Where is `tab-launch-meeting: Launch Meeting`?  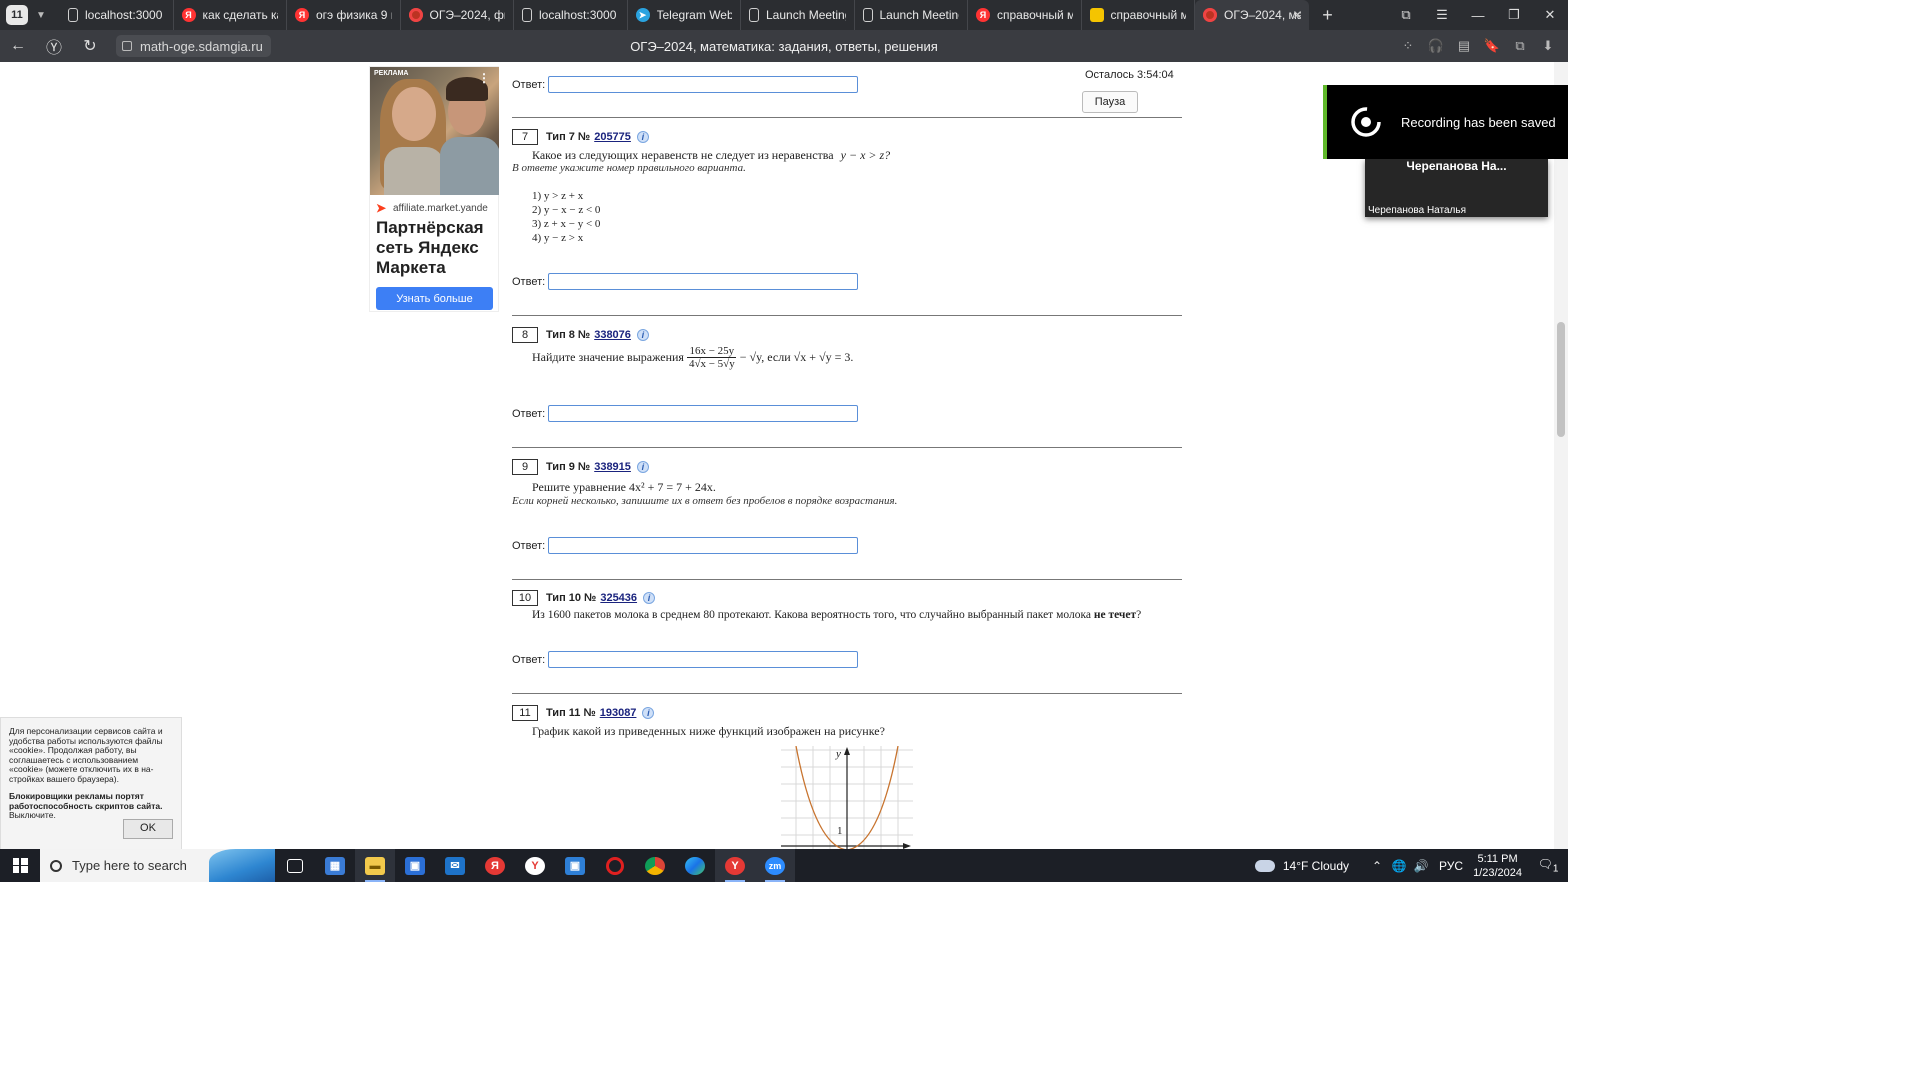
tab-launch-meeting: Launch Meeting is located at coordinates (798, 15).